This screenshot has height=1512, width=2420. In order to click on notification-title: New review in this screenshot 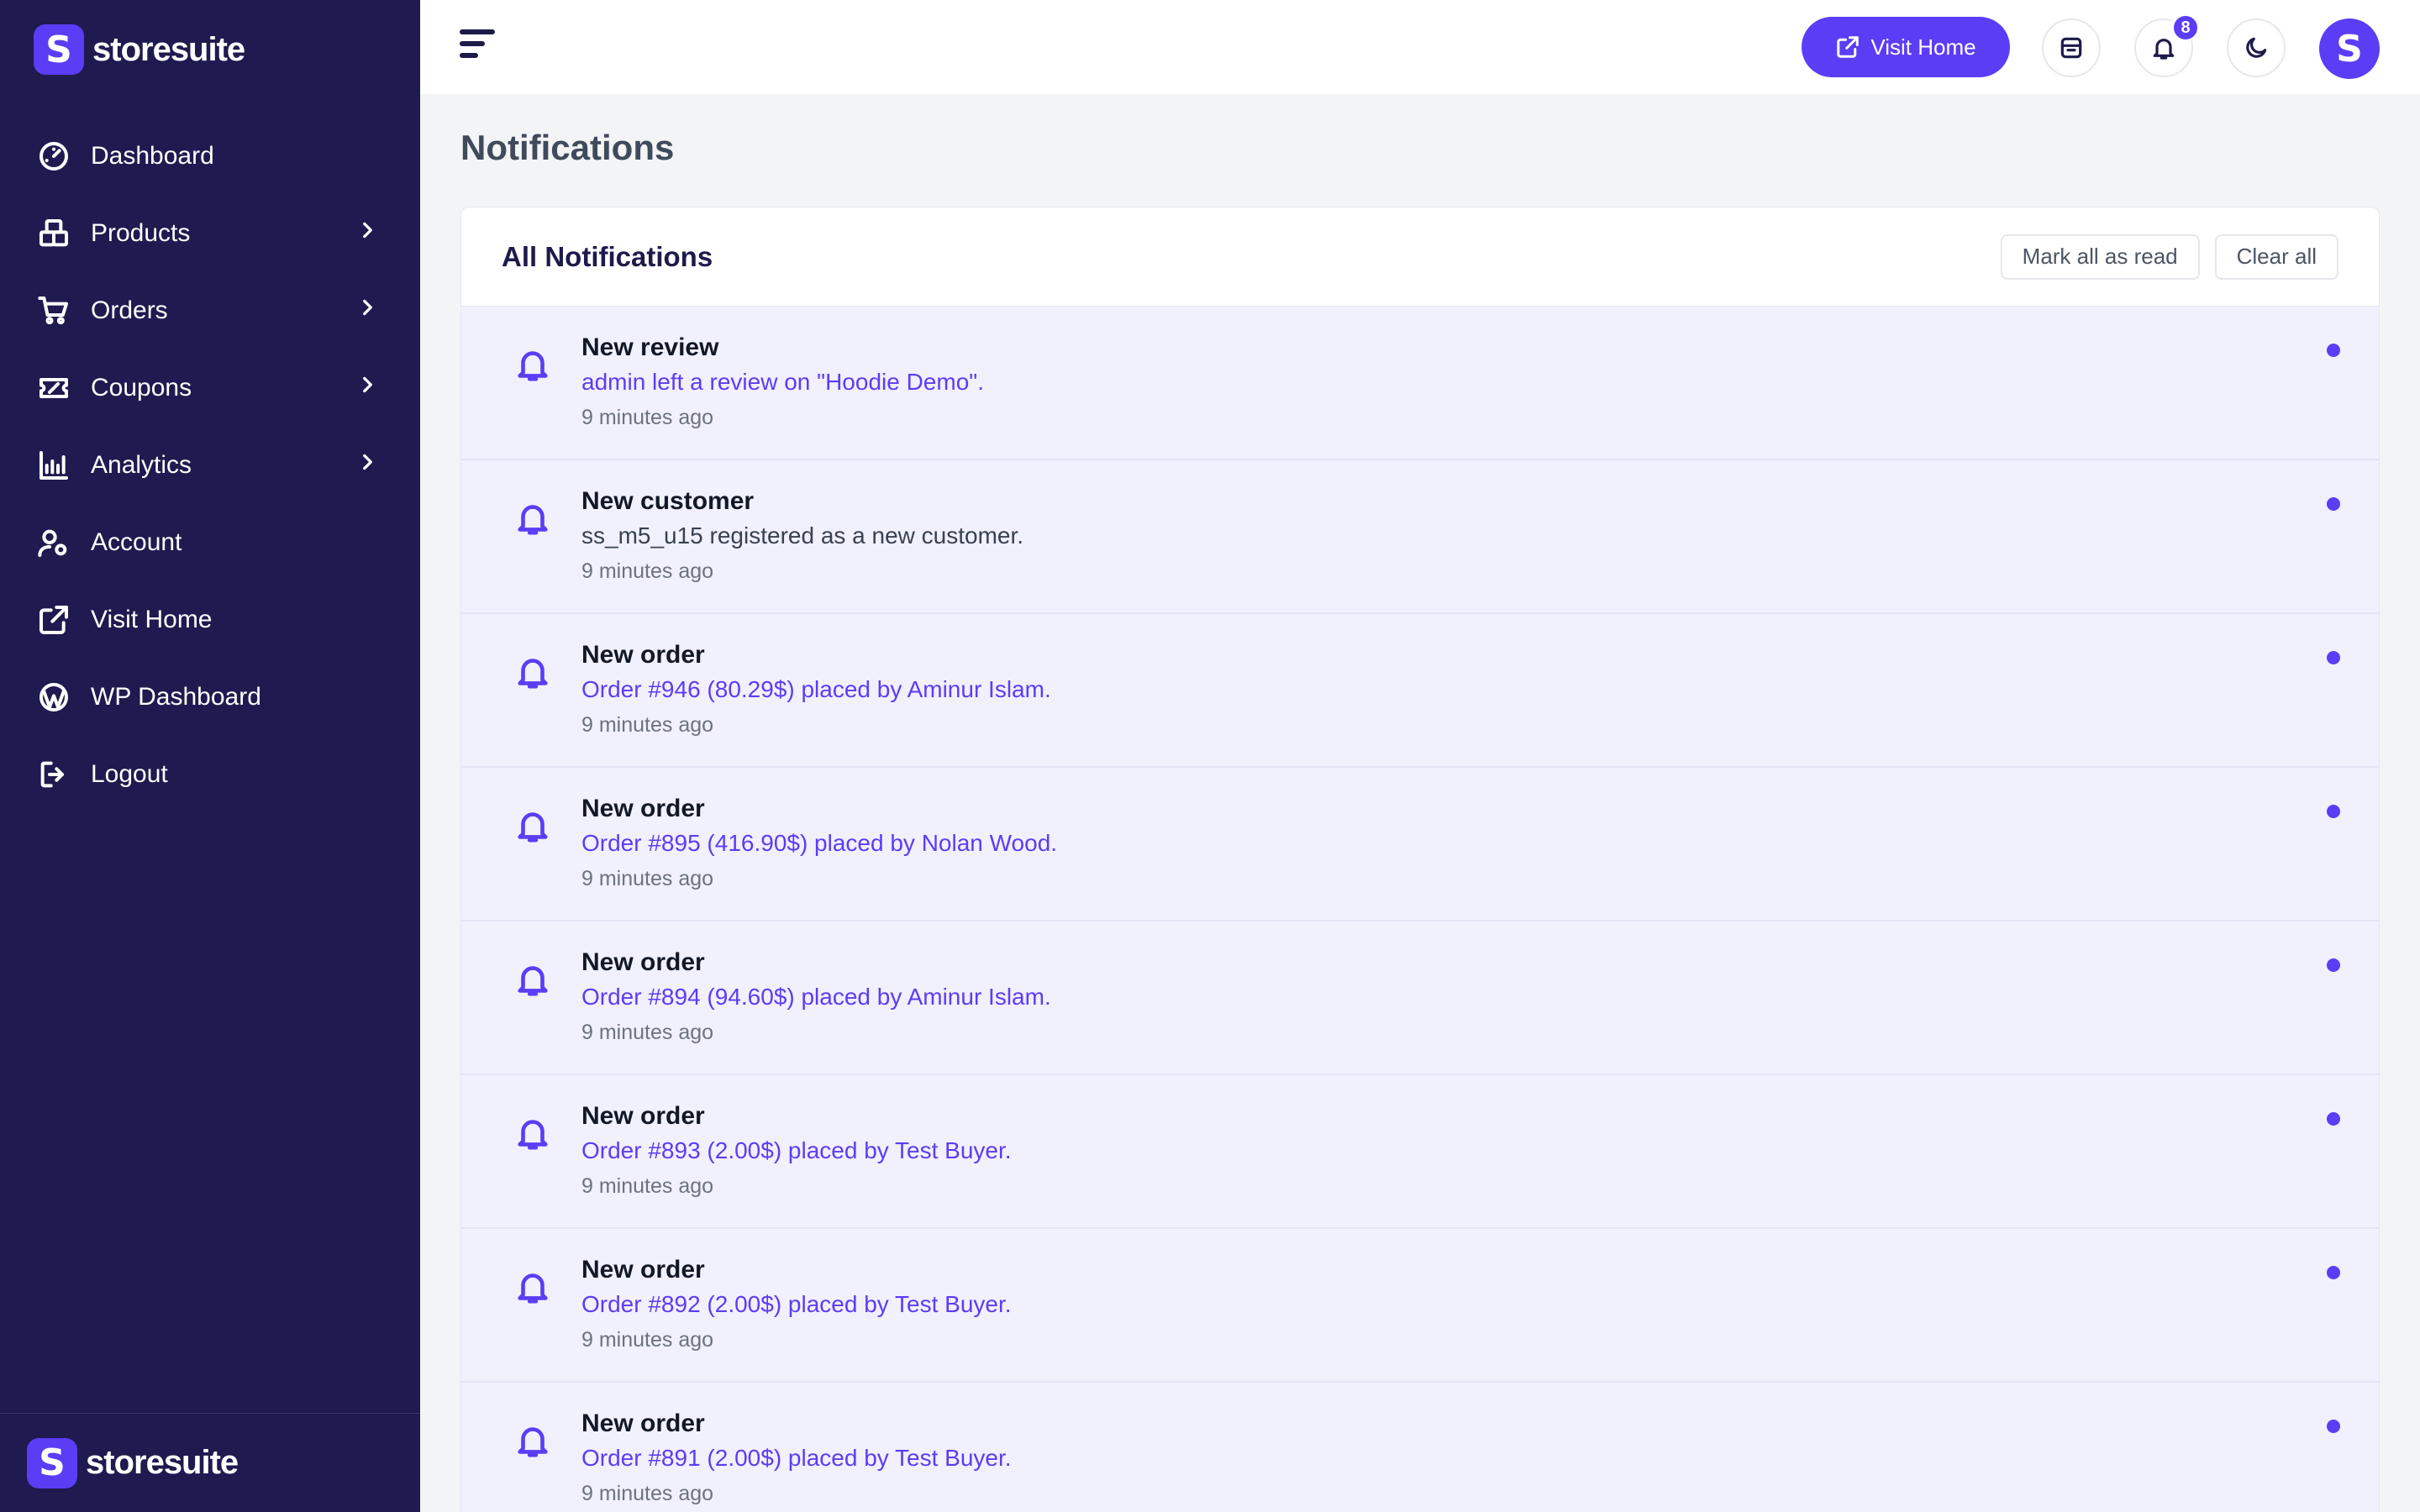, I will do `click(650, 347)`.